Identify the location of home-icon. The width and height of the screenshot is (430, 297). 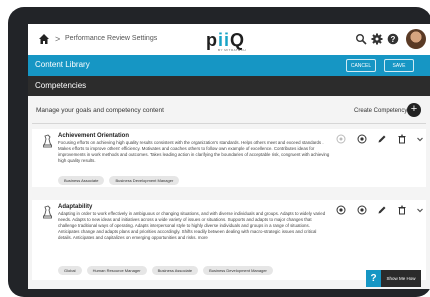
(44, 39).